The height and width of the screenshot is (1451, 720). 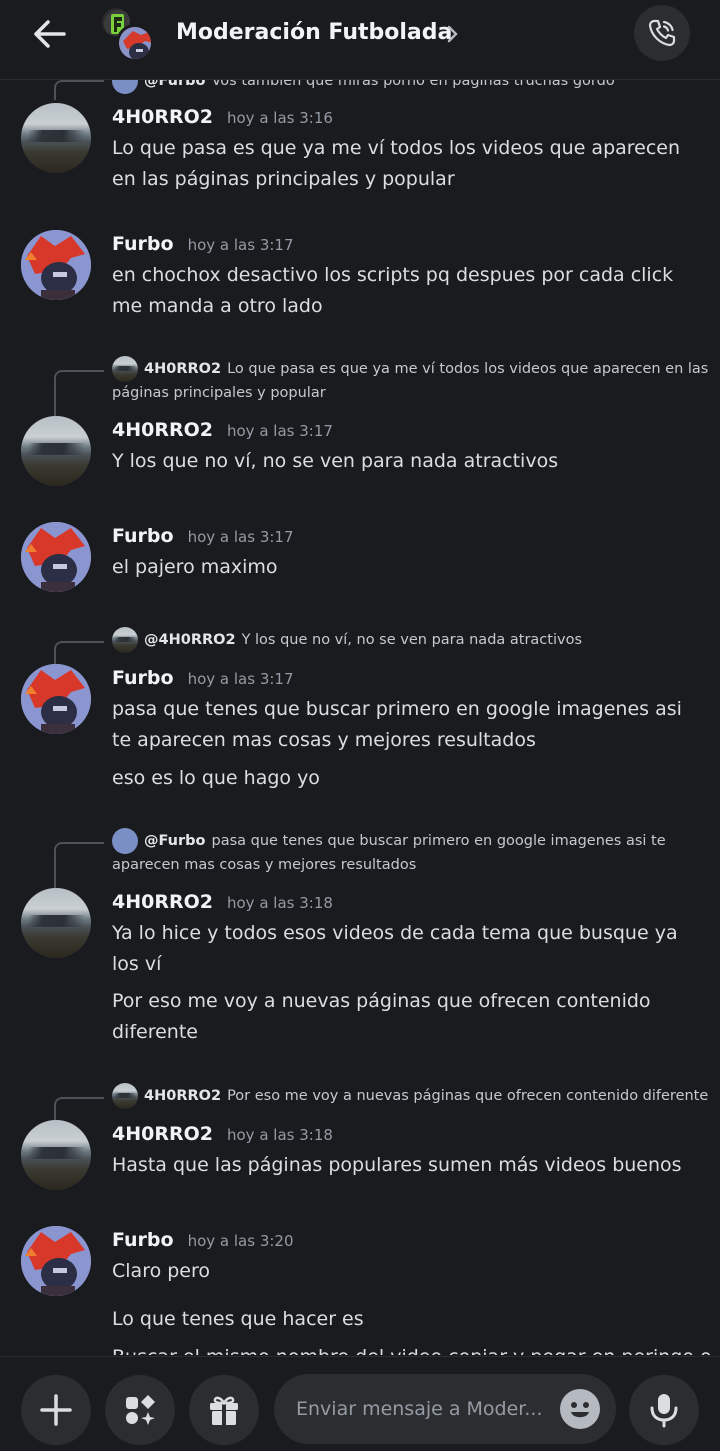 I want to click on phone-call-icon, so click(x=662, y=33).